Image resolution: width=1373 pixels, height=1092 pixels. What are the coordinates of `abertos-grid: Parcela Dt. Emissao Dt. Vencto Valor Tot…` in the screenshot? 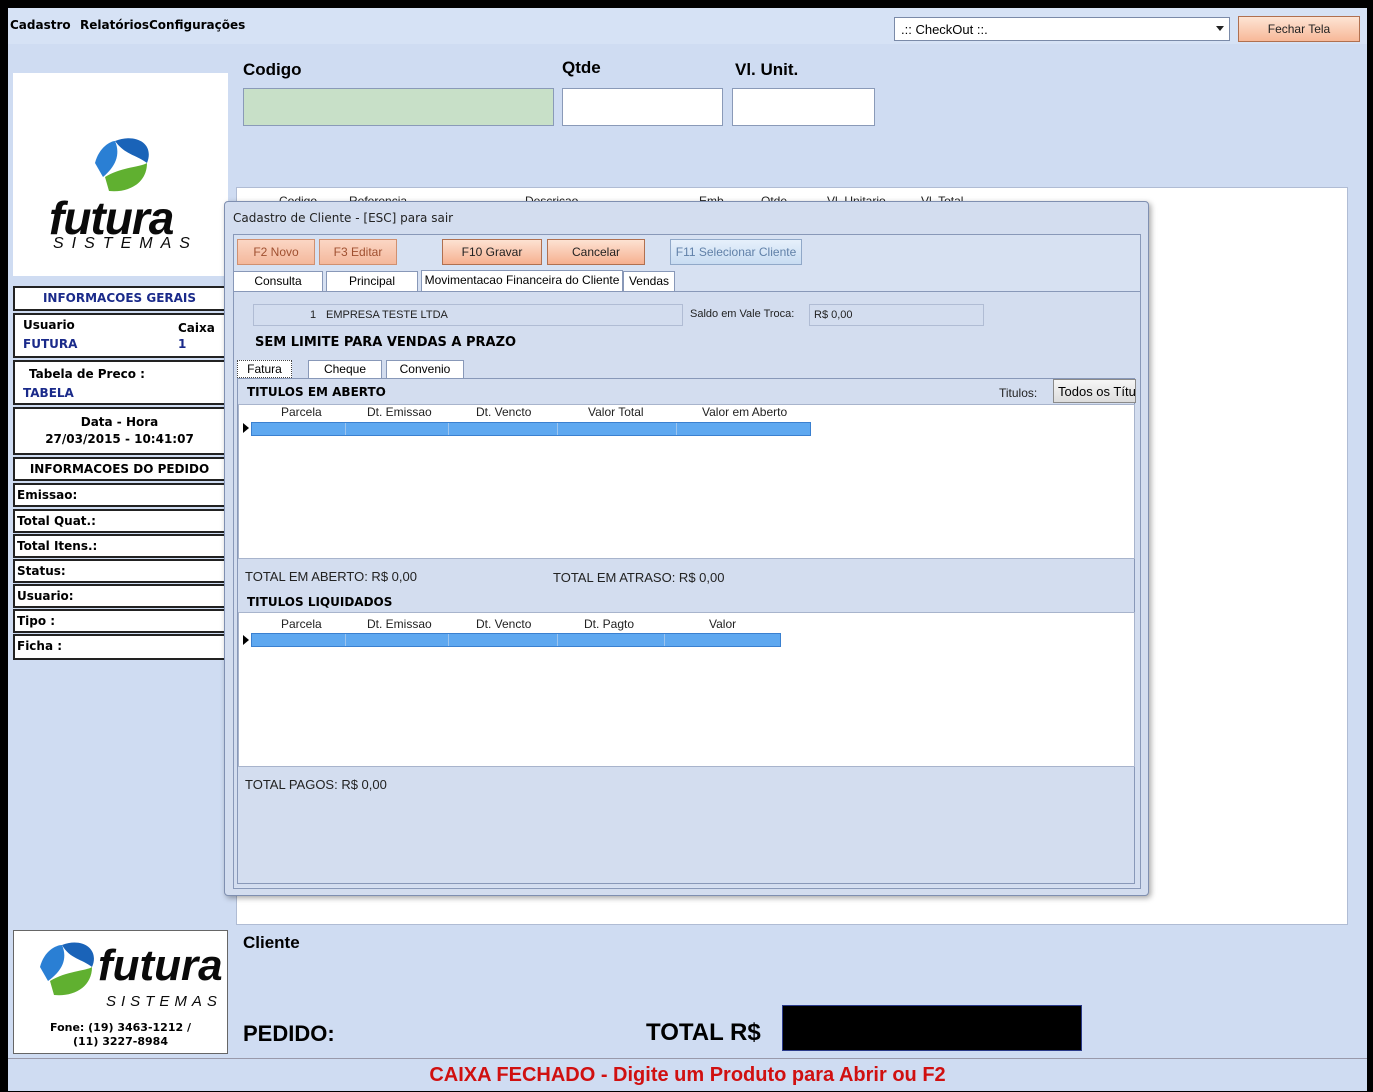 It's located at (686, 481).